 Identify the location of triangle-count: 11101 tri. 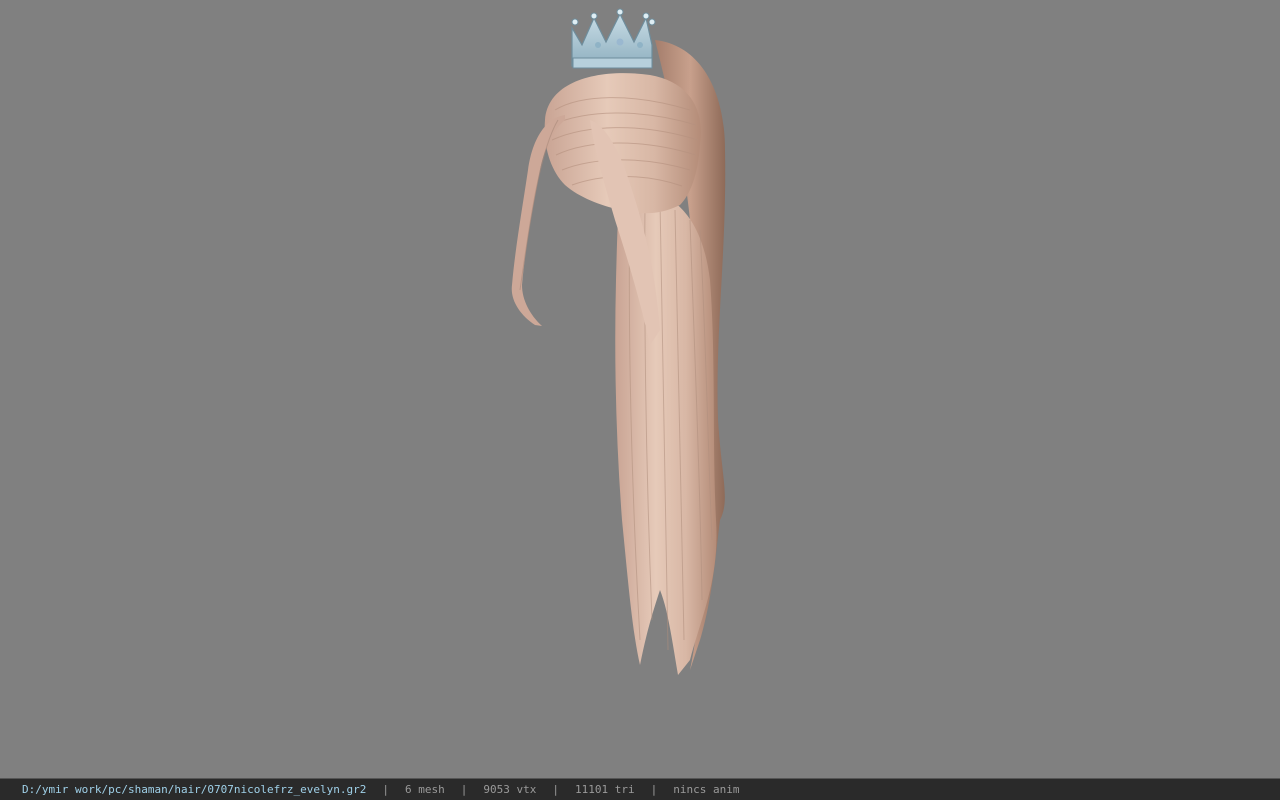
(604, 789).